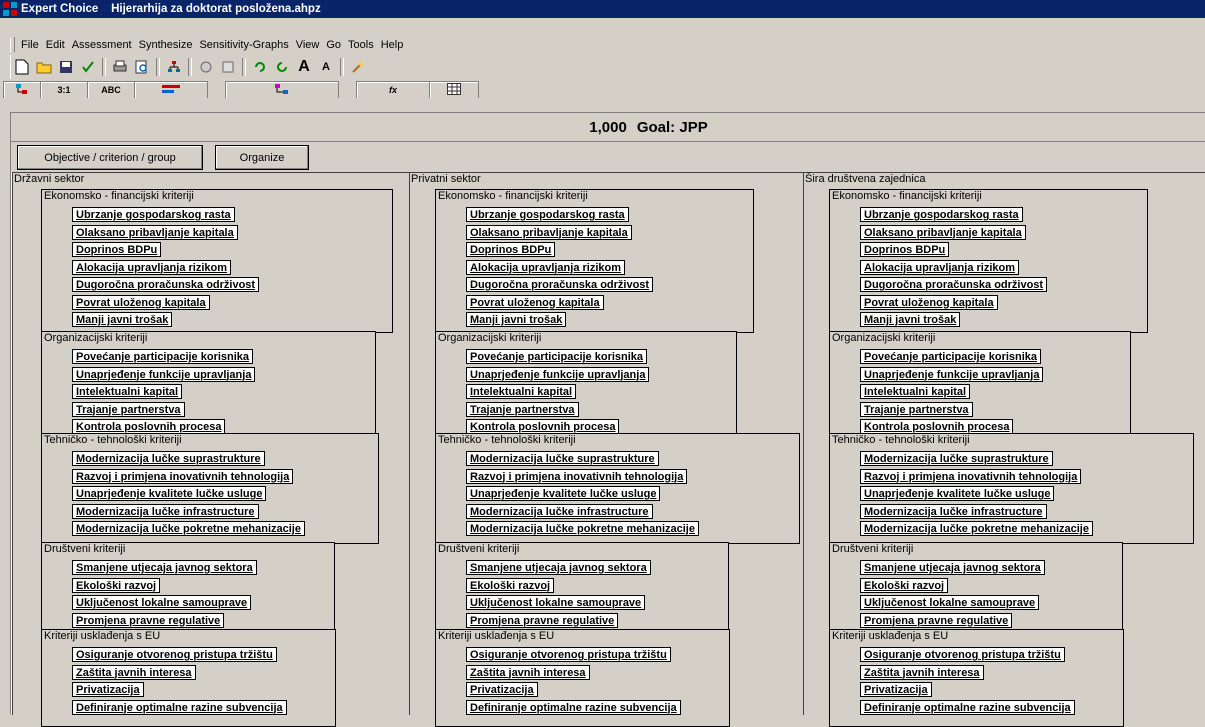 The height and width of the screenshot is (727, 1205). Describe the element at coordinates (171, 89) in the screenshot. I see `tab-bar-chart` at that location.